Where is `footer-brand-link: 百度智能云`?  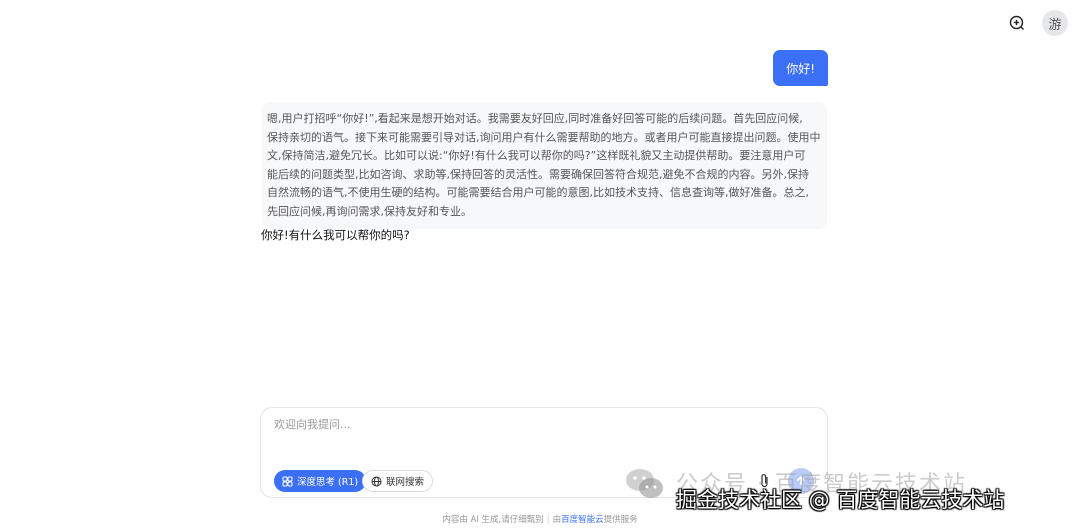
footer-brand-link: 百度智能云 is located at coordinates (582, 520).